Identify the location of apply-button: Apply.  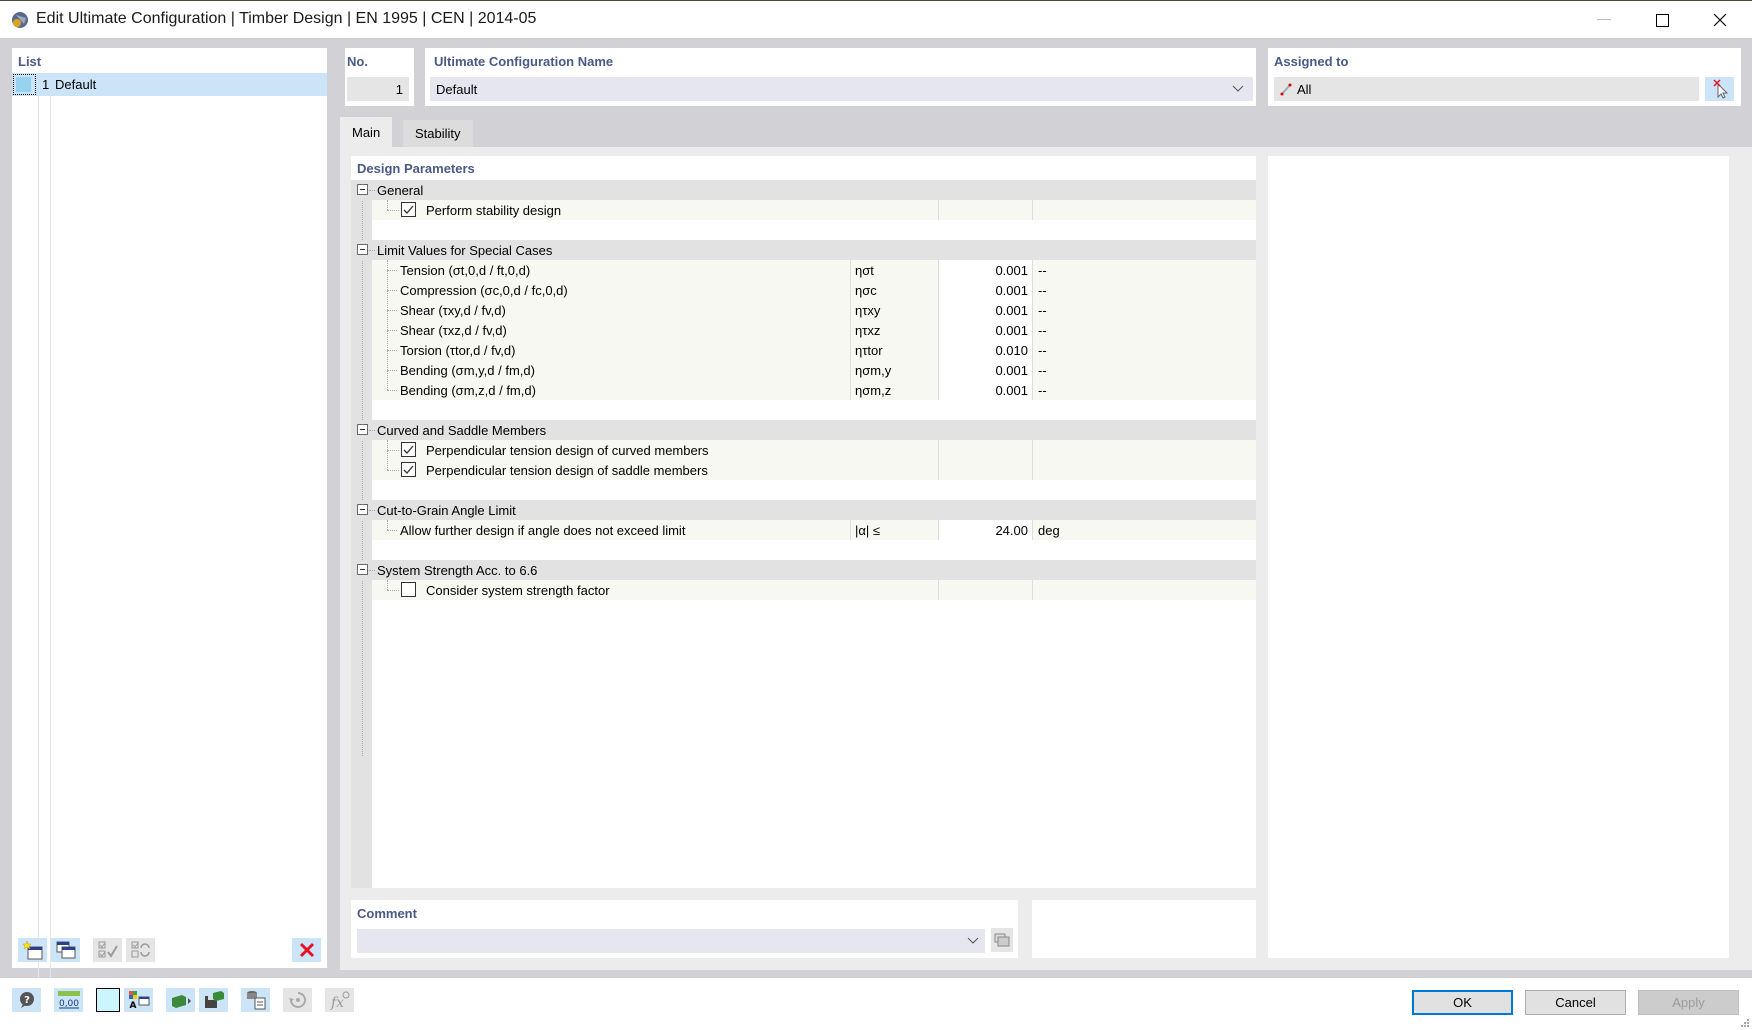
(1688, 1002).